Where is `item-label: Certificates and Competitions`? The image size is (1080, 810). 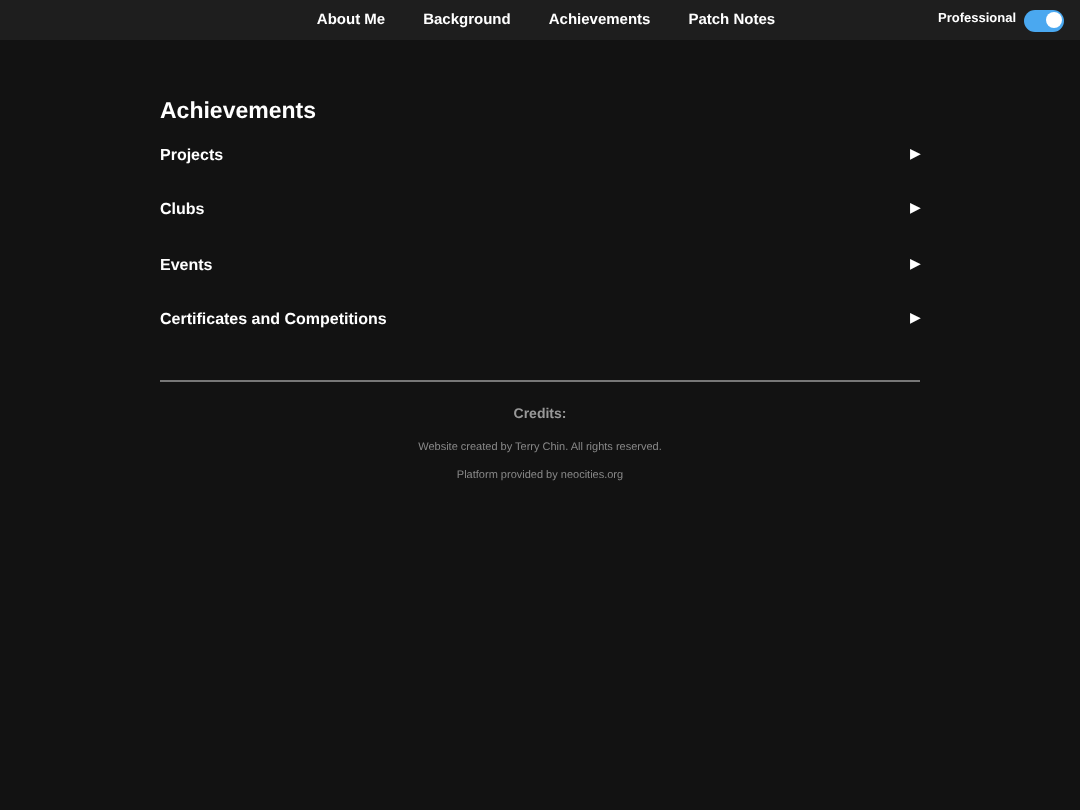
item-label: Certificates and Competitions is located at coordinates (273, 320).